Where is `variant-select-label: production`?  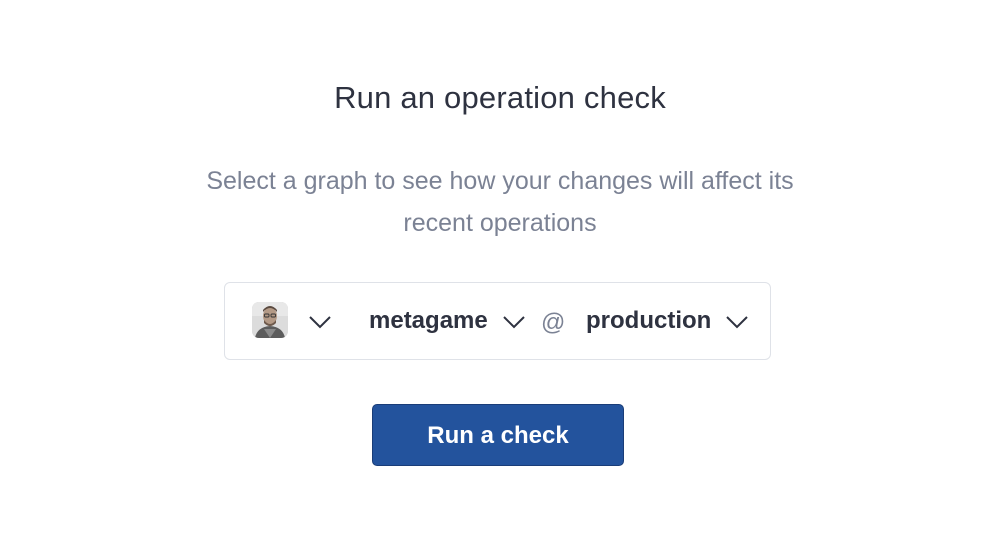 variant-select-label: production is located at coordinates (648, 321).